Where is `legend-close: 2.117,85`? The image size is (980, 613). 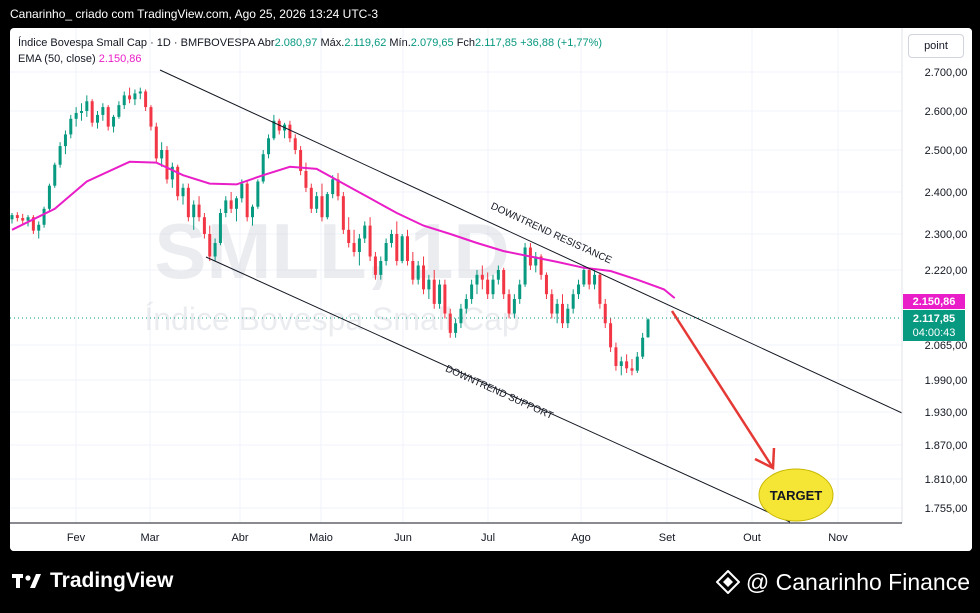 legend-close: 2.117,85 is located at coordinates (496, 43).